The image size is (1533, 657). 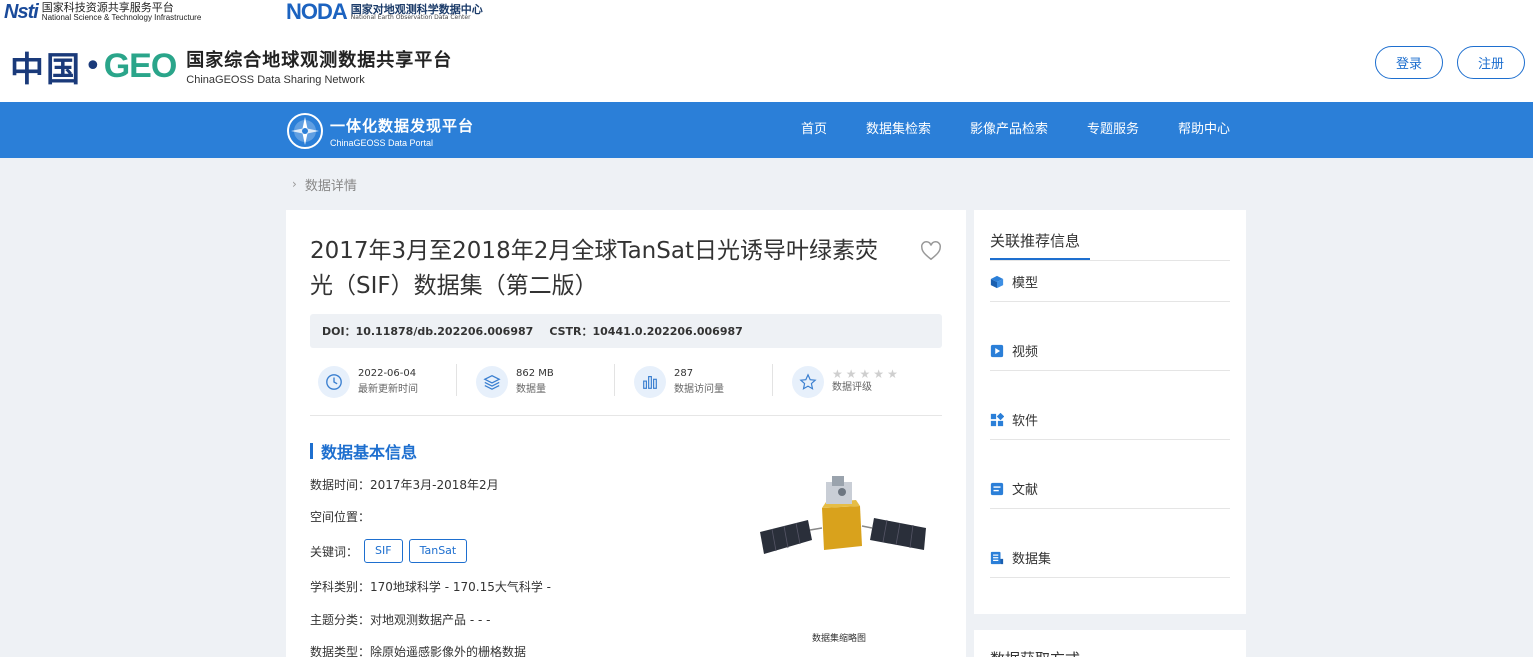 I want to click on cube-icon, so click(x=997, y=281).